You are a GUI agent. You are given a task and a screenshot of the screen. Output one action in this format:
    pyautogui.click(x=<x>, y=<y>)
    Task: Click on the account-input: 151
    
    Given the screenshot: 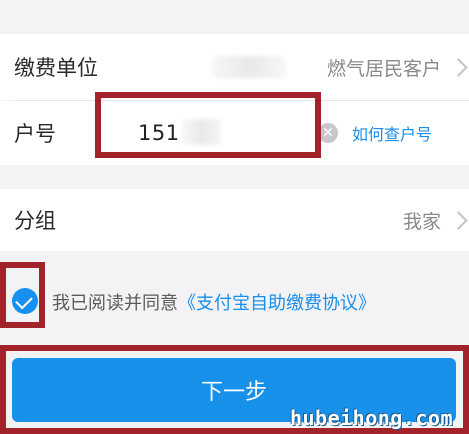 What is the action you would take?
    pyautogui.click(x=159, y=133)
    